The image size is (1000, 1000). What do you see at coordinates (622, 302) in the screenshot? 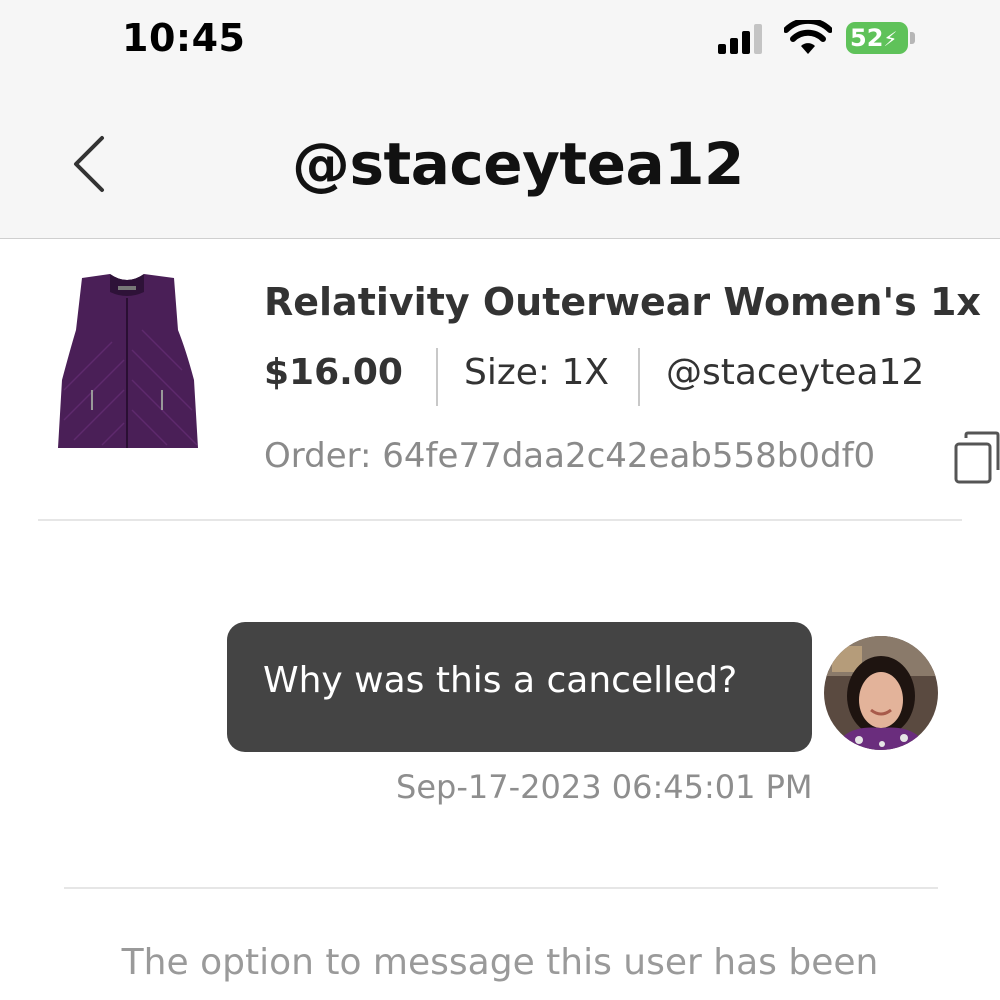
I see `product-title: Relativity Outerwear Women's 1x` at bounding box center [622, 302].